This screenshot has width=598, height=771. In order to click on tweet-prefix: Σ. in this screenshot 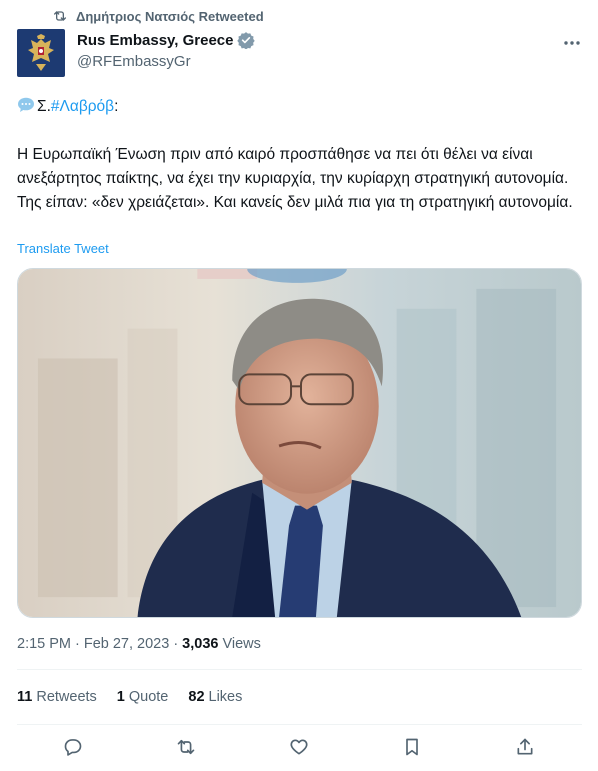, I will do `click(44, 106)`.